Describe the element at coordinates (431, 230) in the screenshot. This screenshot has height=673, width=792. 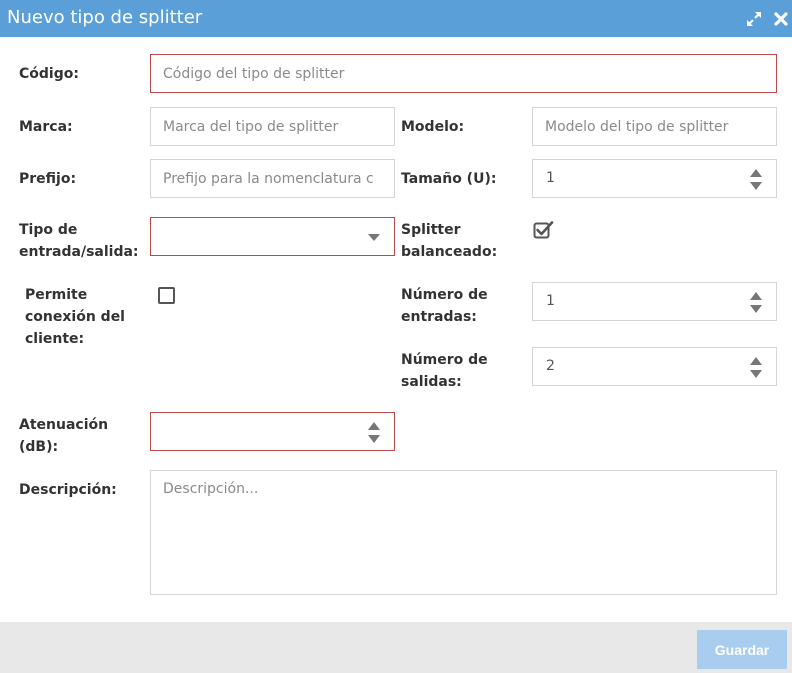
I see `label-line: Splitter` at that location.